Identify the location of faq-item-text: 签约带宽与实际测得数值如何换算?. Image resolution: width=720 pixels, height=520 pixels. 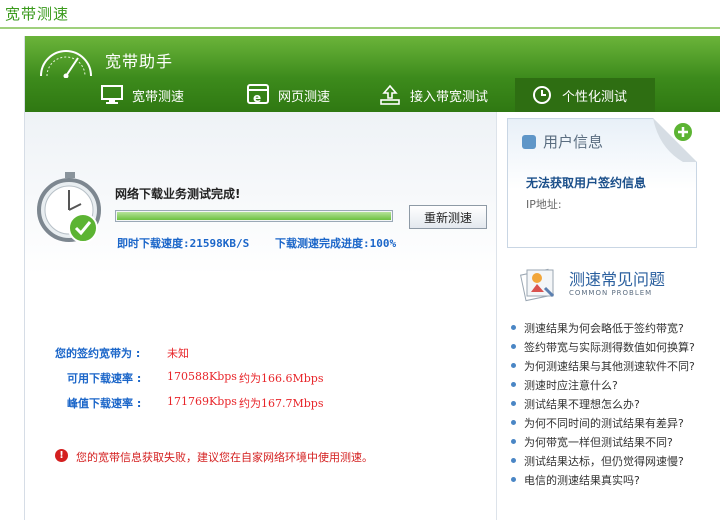
(609, 347).